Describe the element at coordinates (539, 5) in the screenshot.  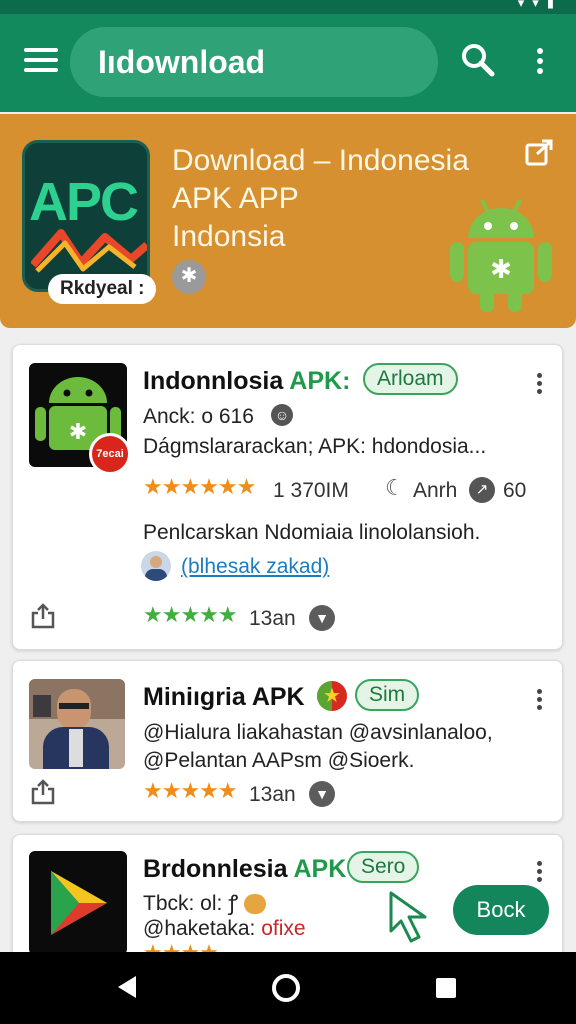
I see `status-icons: ▾▾▮` at that location.